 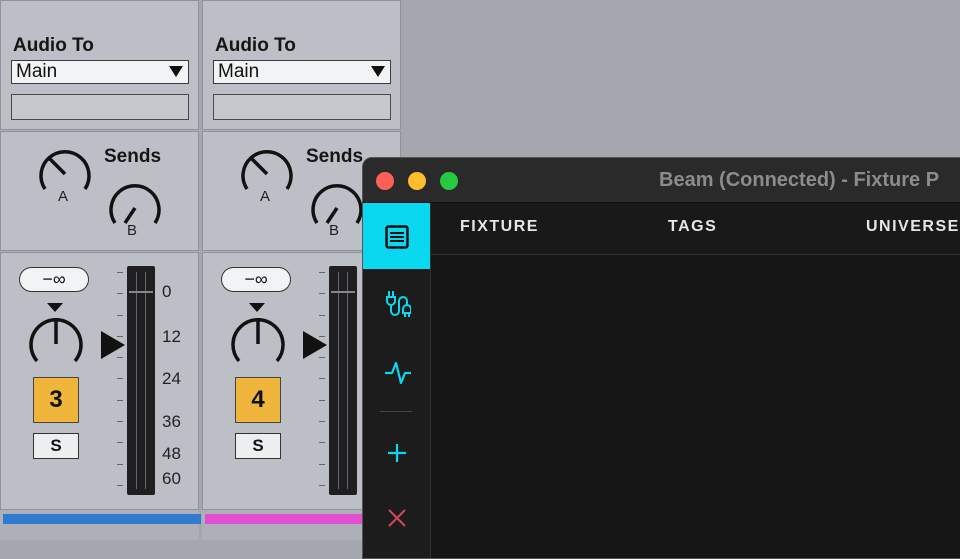 I want to click on sidebar, so click(x=397, y=380).